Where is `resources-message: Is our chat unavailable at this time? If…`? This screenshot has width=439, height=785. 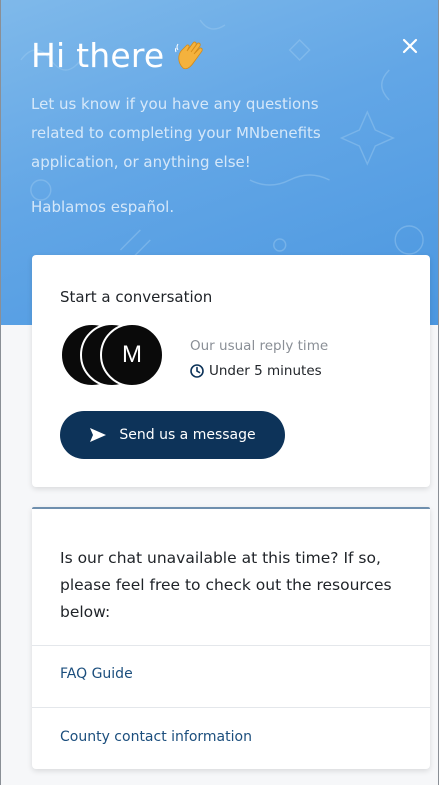
resources-message: Is our chat unavailable at this time? If… is located at coordinates (226, 585).